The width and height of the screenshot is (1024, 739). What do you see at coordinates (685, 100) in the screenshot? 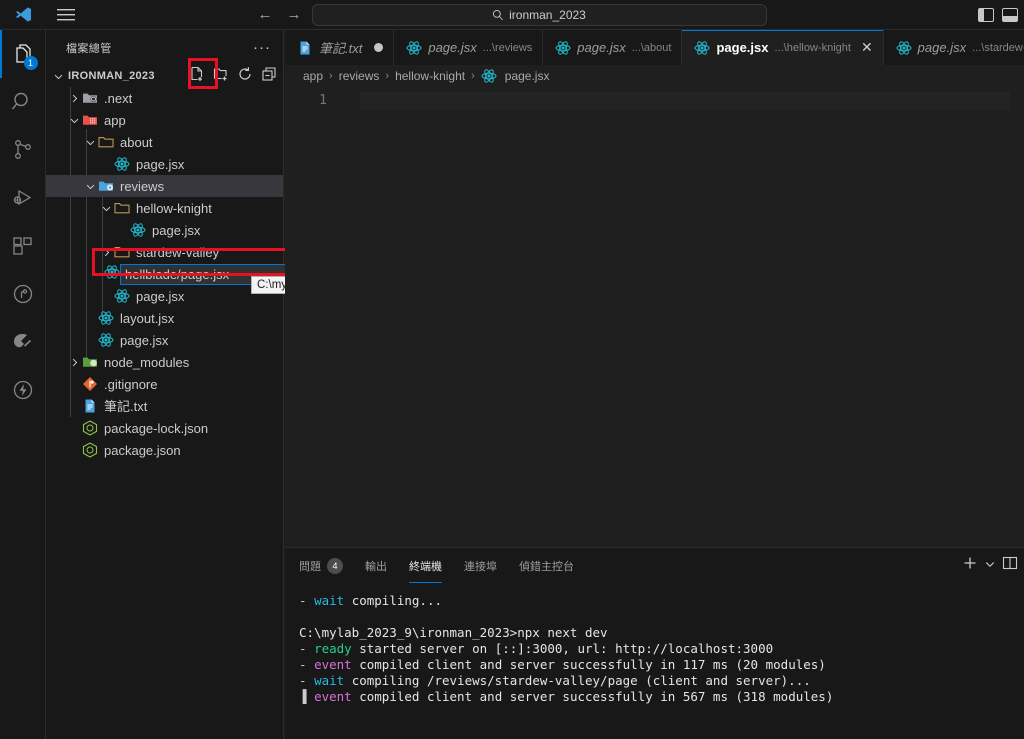
I see `current-line-highlight` at bounding box center [685, 100].